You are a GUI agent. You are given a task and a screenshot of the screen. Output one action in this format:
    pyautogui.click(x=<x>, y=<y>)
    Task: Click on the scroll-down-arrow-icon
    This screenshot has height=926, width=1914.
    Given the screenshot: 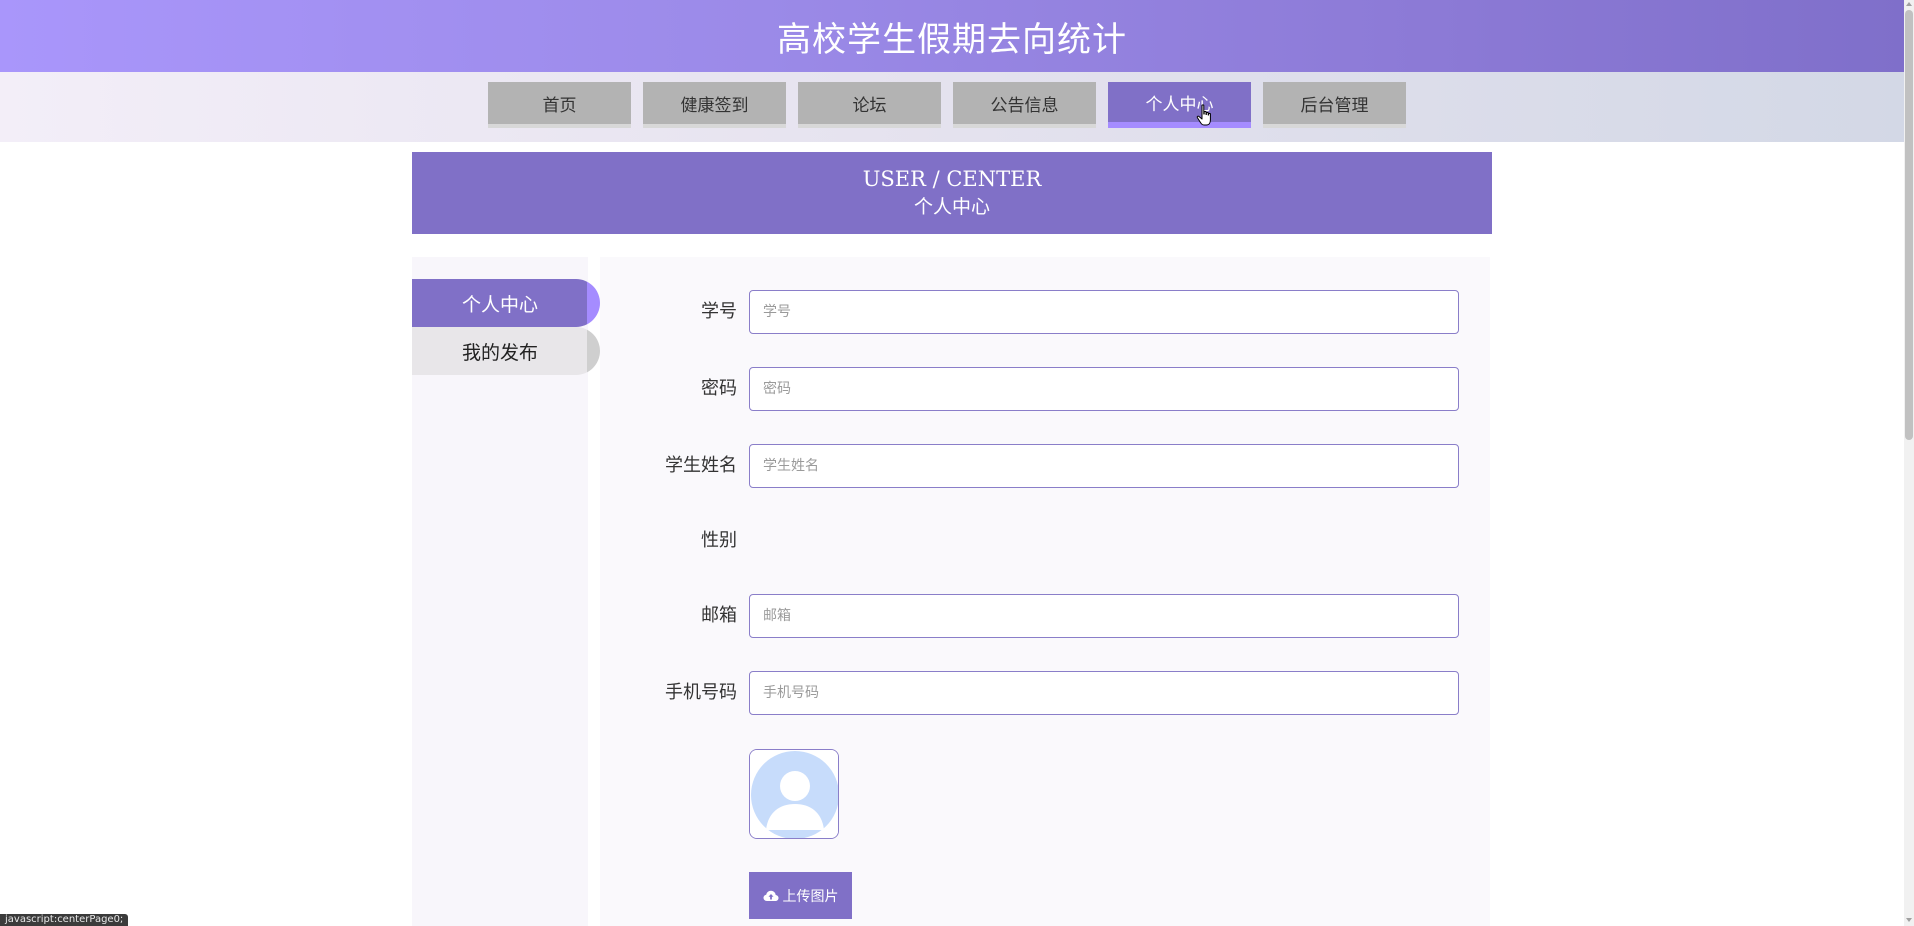 What is the action you would take?
    pyautogui.click(x=1909, y=920)
    